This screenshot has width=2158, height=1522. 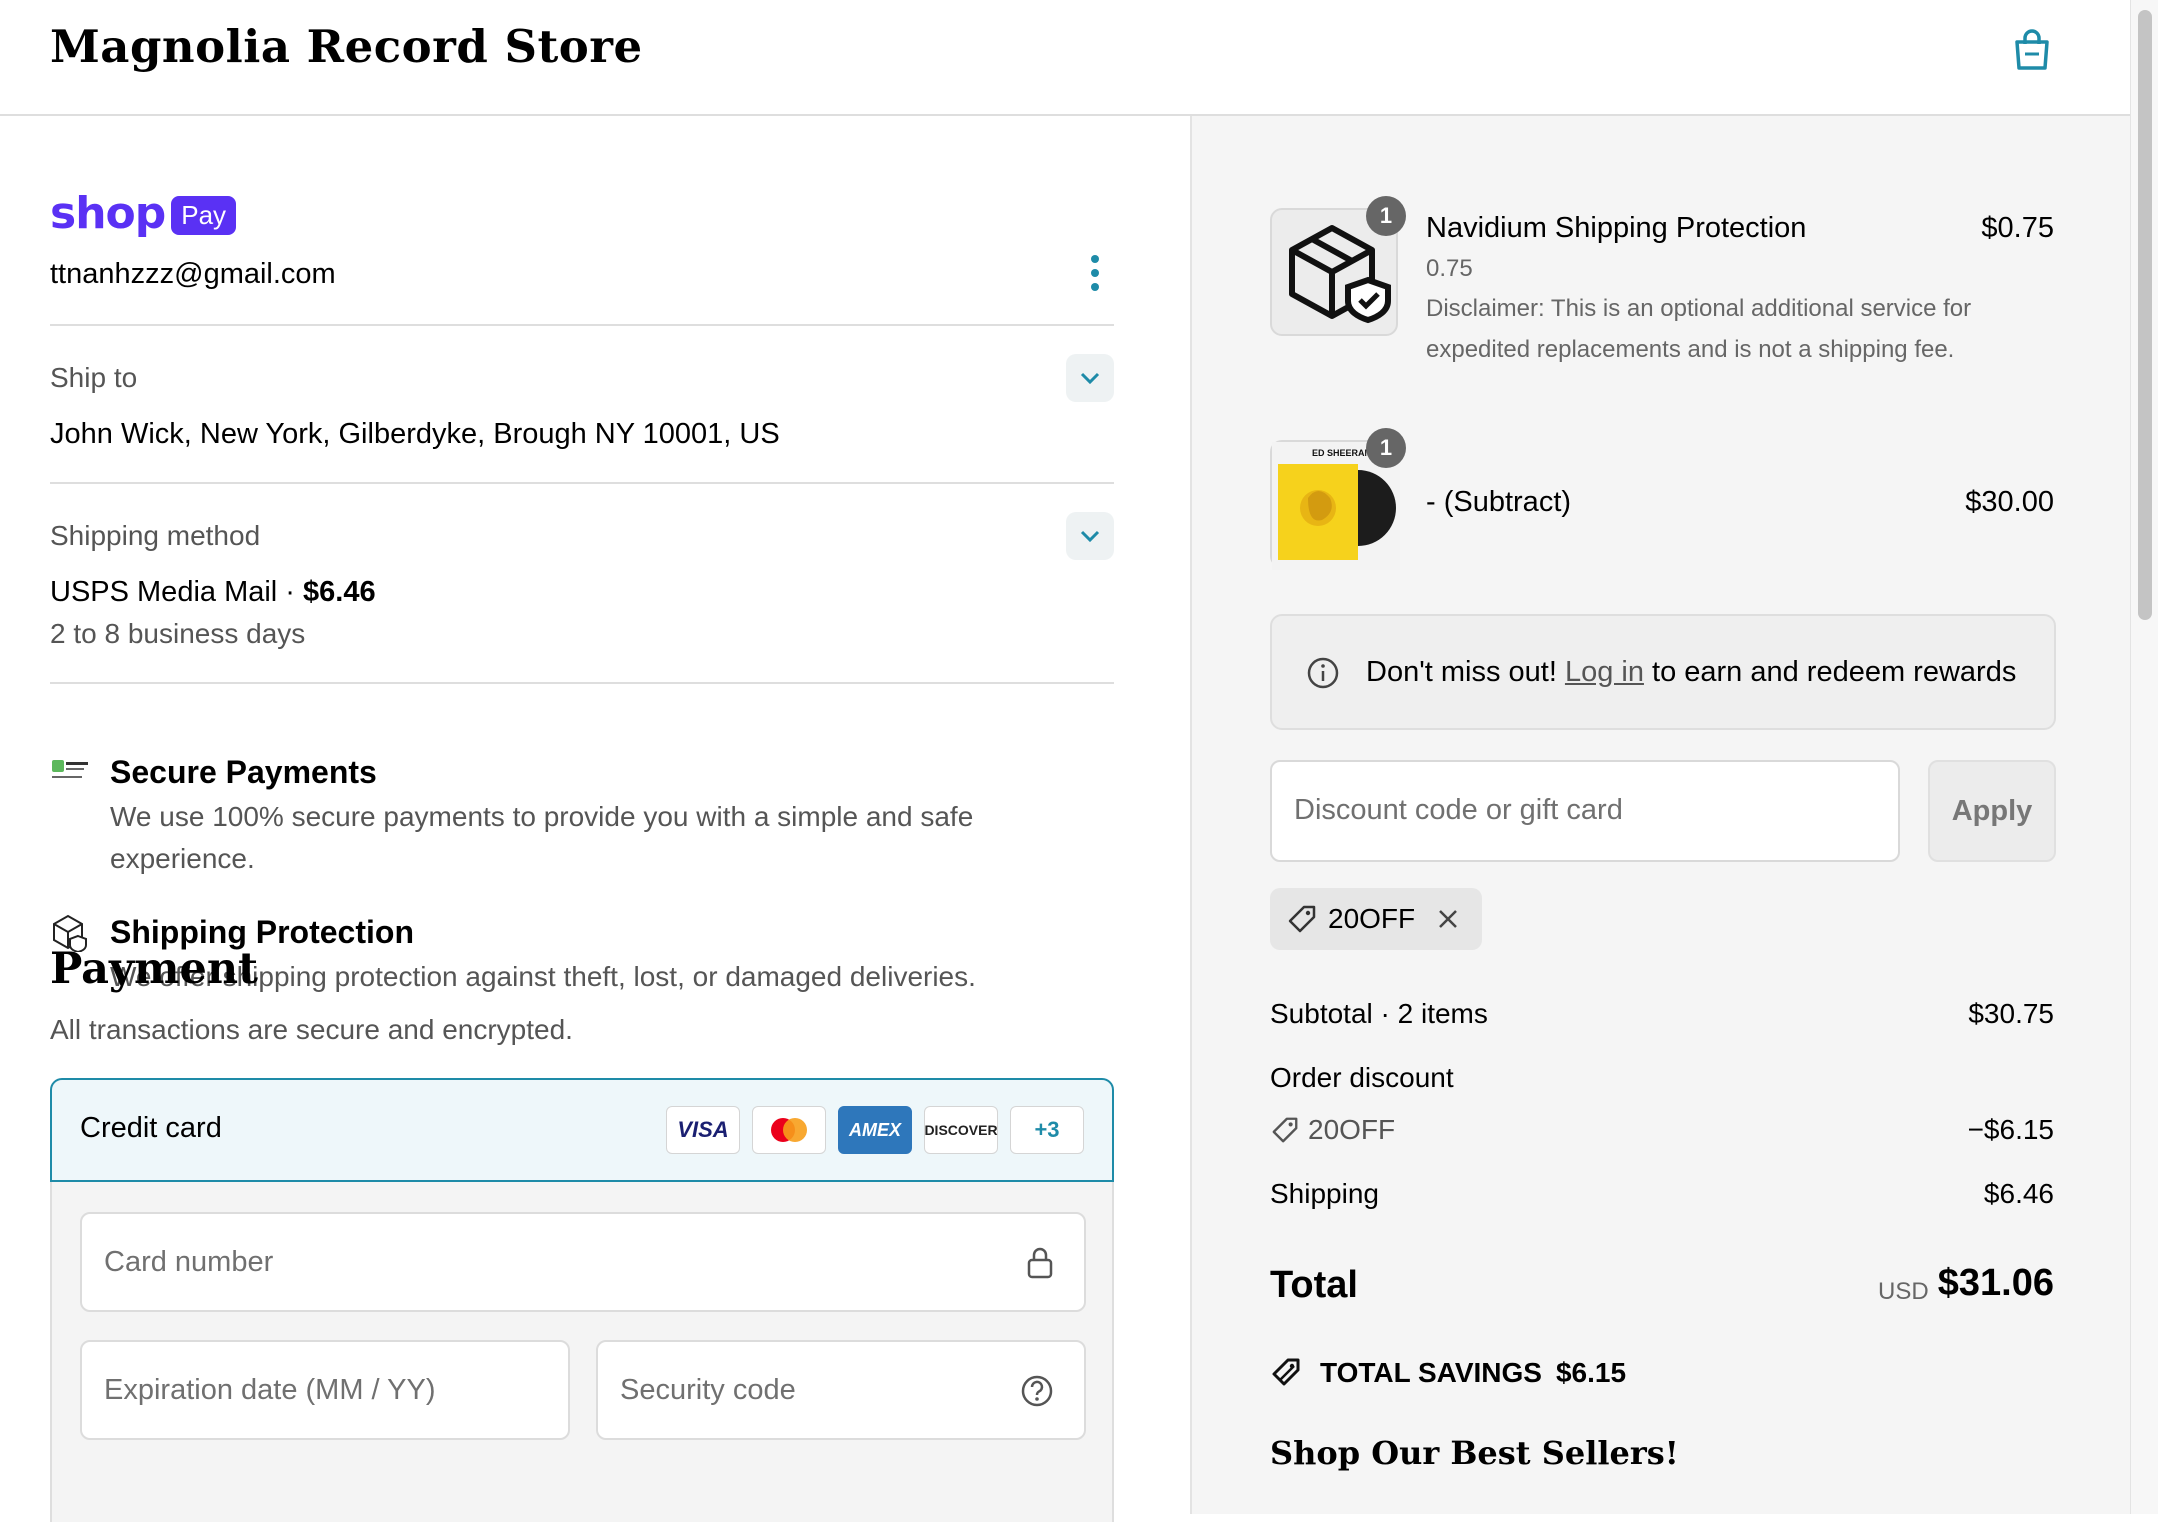 I want to click on shopping-bag-icon, so click(x=2032, y=50).